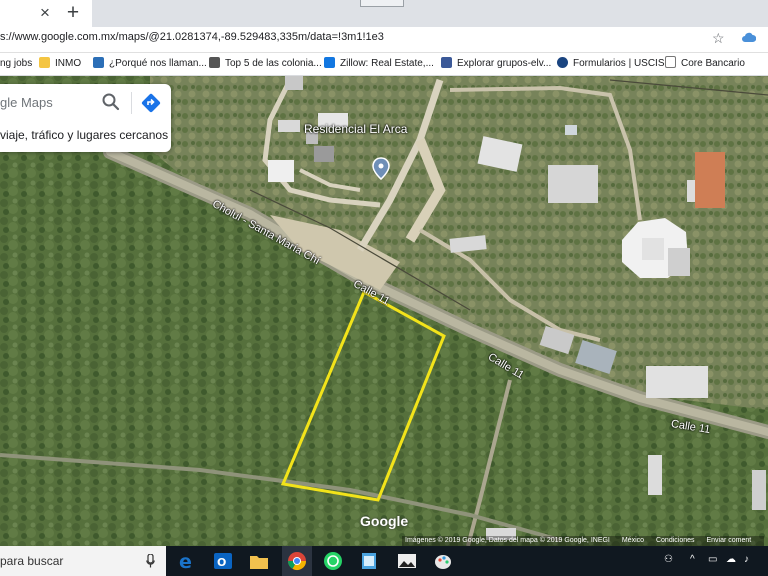  What do you see at coordinates (746, 559) in the screenshot?
I see `volume-icon: ♪` at bounding box center [746, 559].